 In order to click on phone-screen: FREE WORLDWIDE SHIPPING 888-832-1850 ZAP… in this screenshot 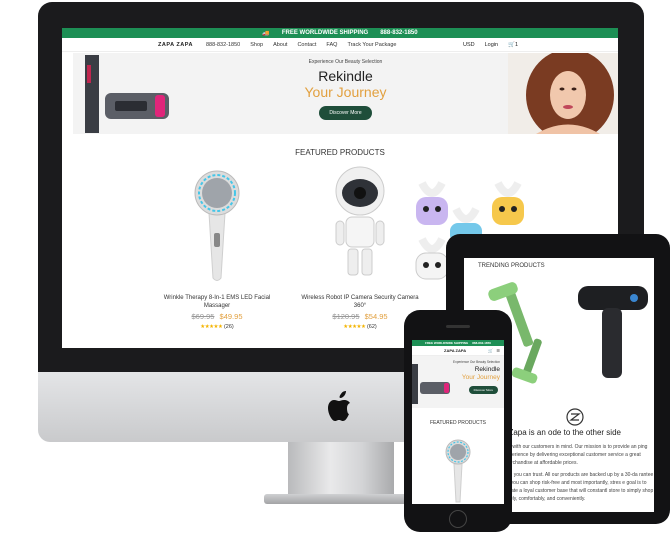, I will do `click(458, 422)`.